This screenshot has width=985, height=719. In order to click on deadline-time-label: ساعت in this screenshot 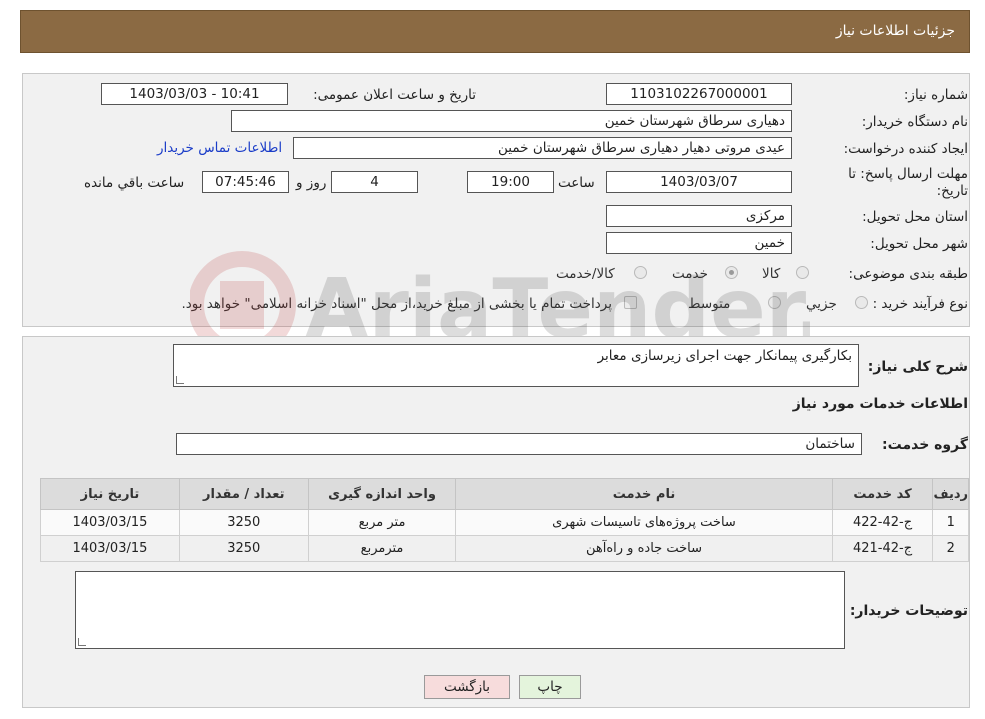, I will do `click(576, 183)`.